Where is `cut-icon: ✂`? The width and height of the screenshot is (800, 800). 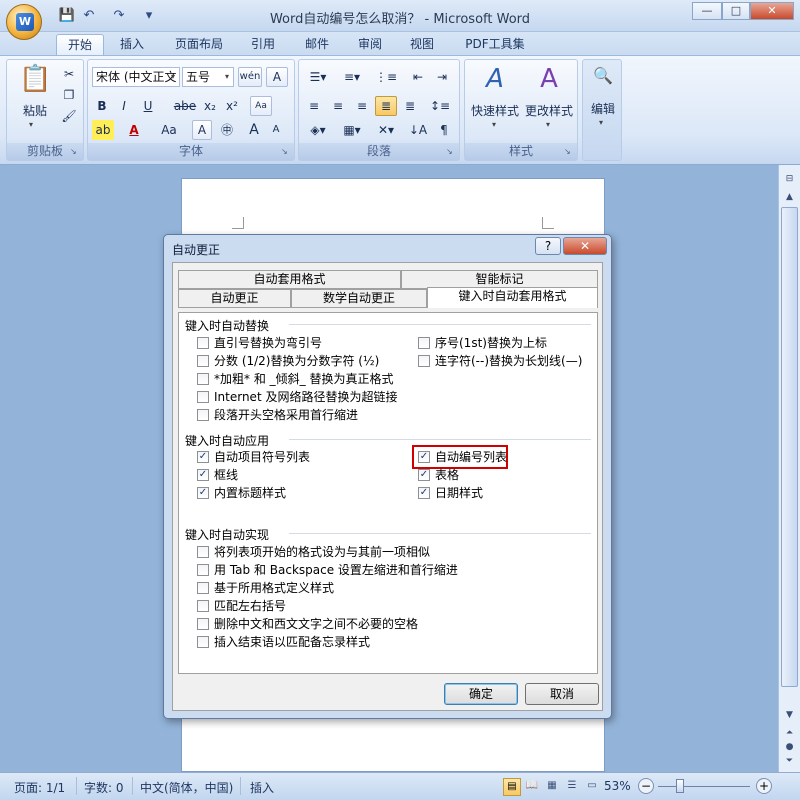
cut-icon: ✂ is located at coordinates (69, 74).